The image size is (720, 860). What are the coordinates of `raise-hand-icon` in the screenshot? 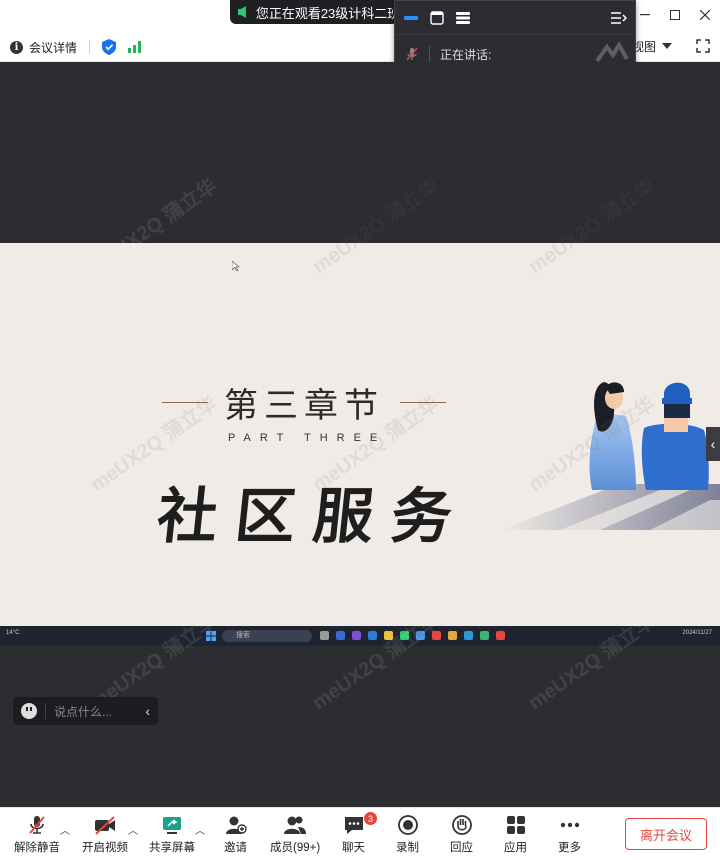 It's located at (461, 825).